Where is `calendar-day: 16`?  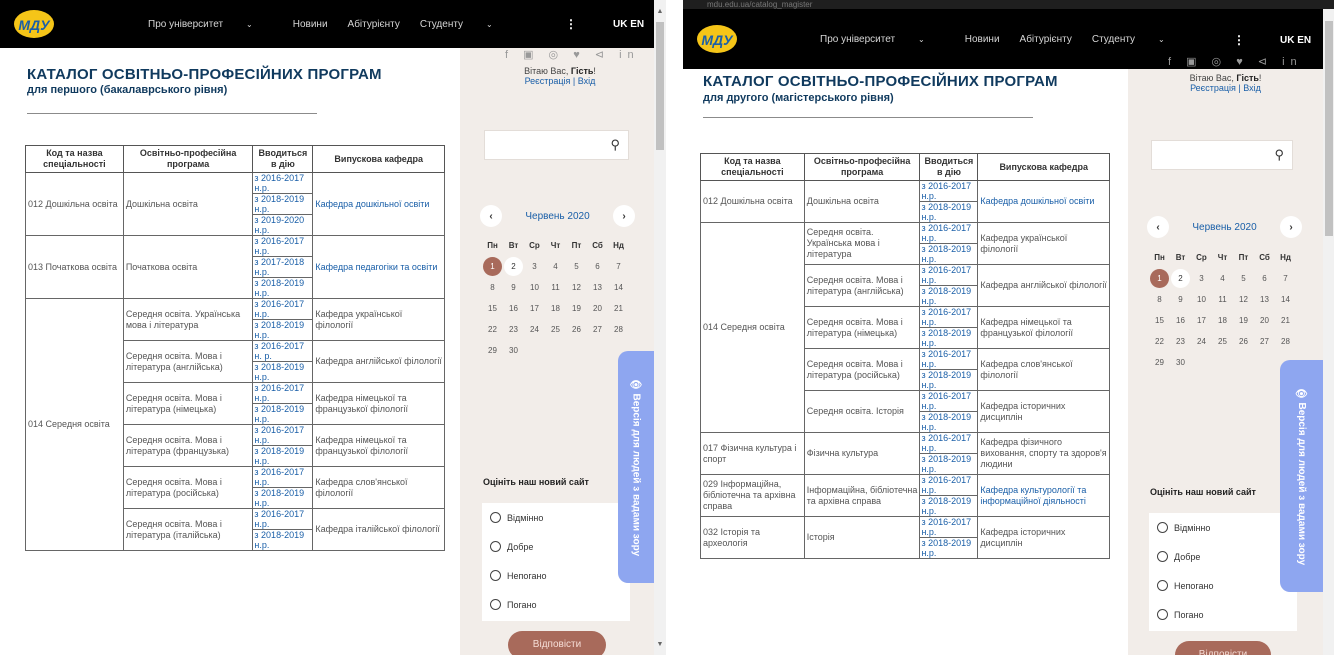
calendar-day: 16 is located at coordinates (1180, 320).